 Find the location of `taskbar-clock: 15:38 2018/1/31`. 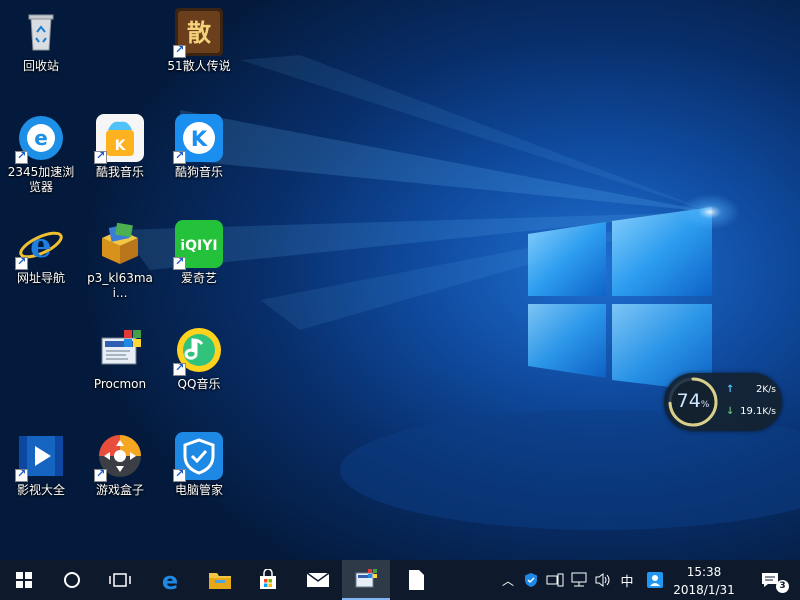

taskbar-clock: 15:38 2018/1/31 is located at coordinates (704, 580).